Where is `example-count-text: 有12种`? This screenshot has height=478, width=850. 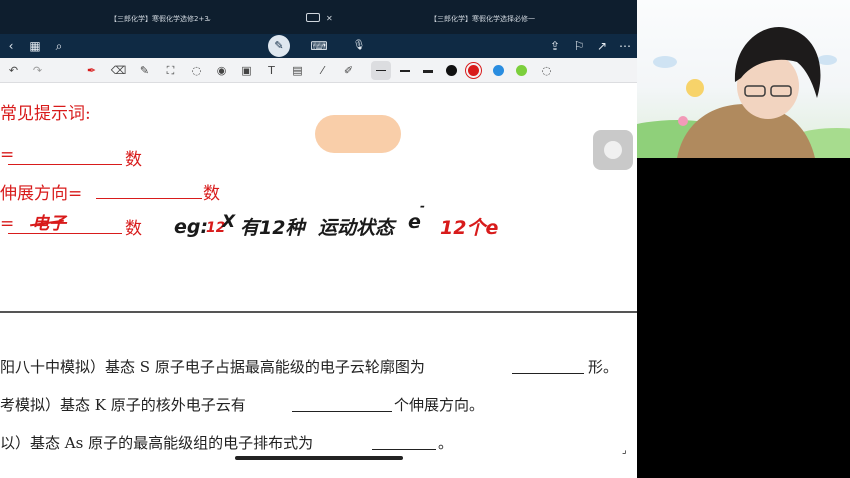
example-count-text: 有12种 is located at coordinates (272, 228).